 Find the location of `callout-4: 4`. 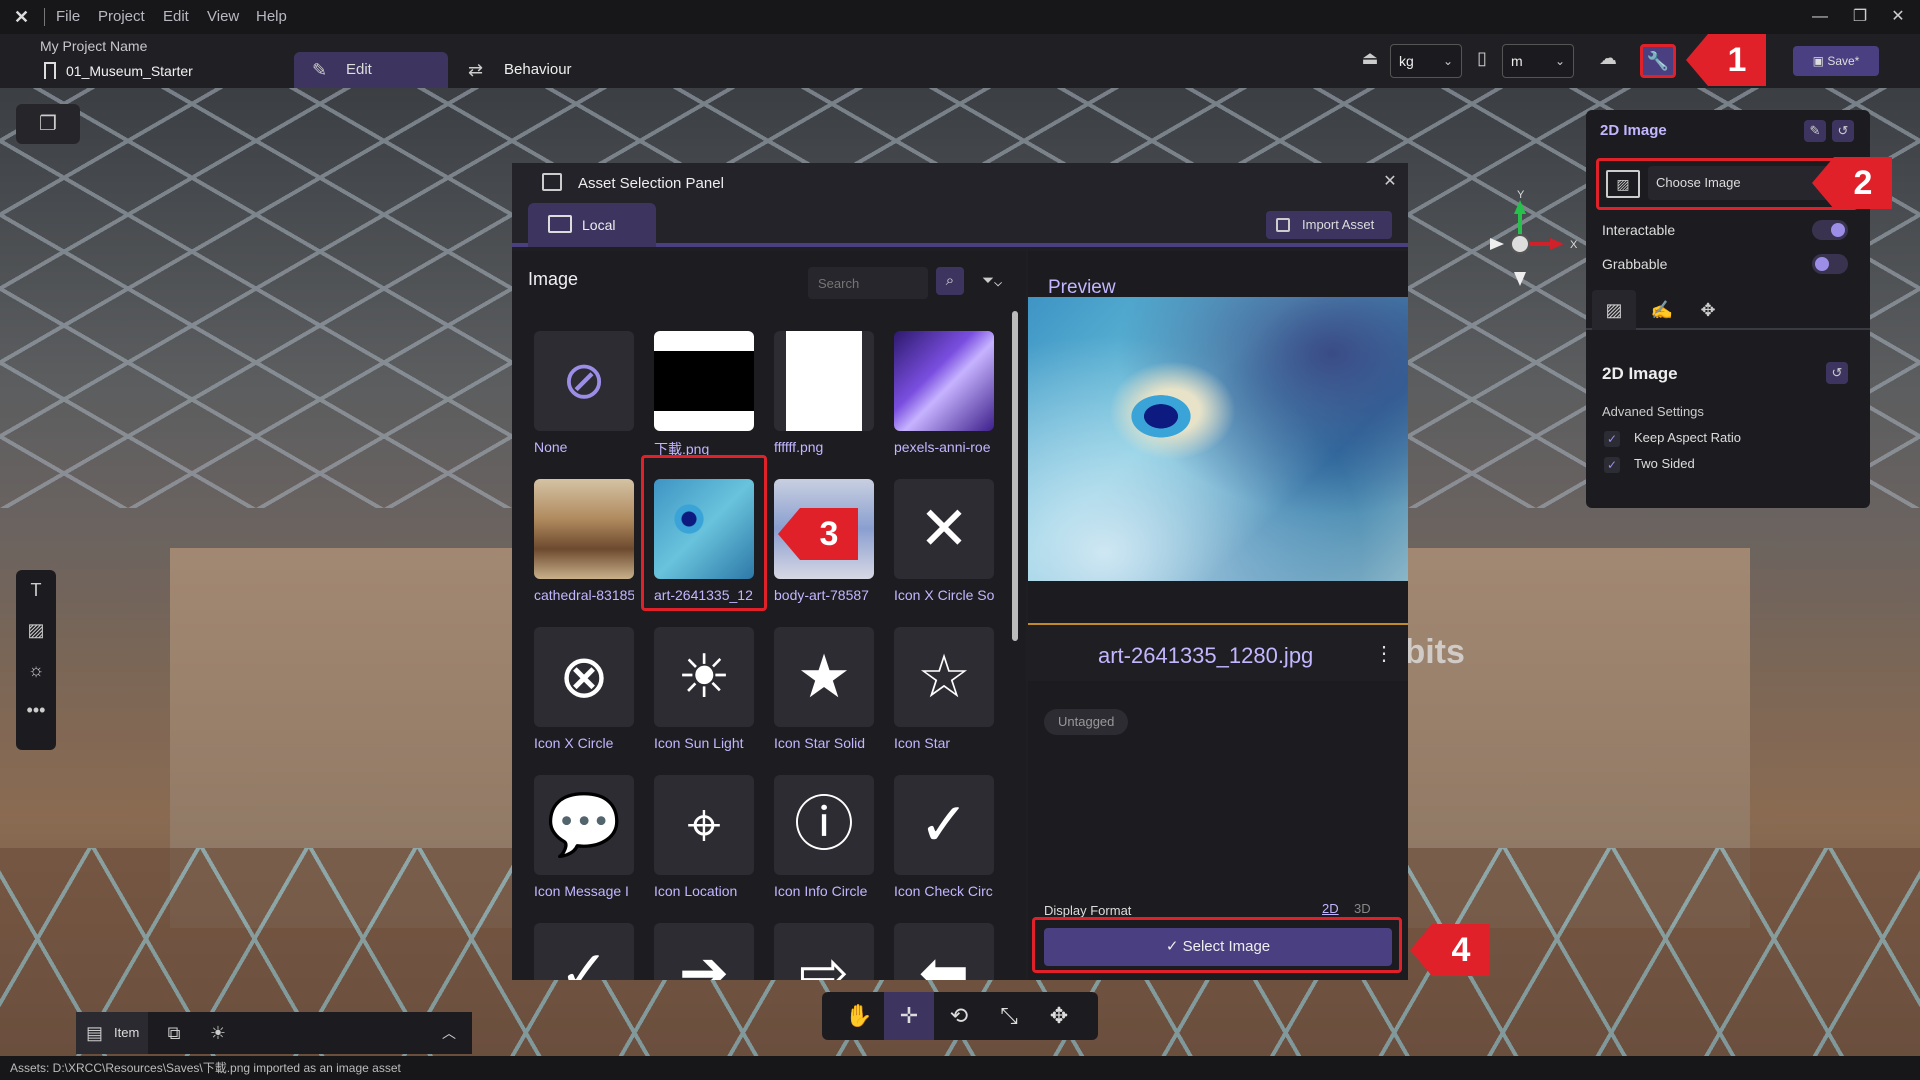

callout-4: 4 is located at coordinates (1461, 950).